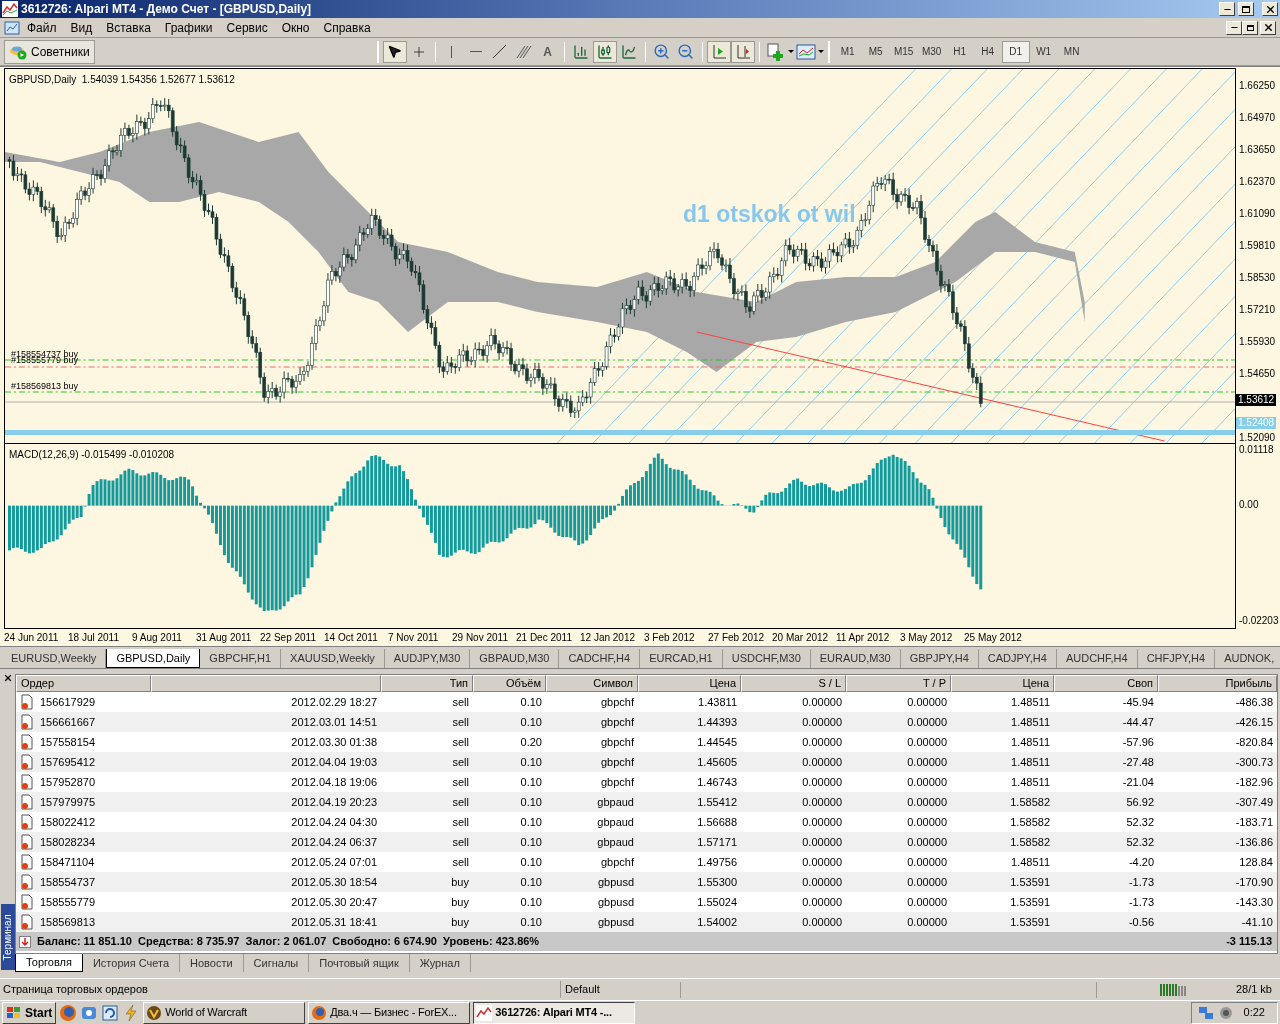  I want to click on refresh-icon, so click(110, 1012).